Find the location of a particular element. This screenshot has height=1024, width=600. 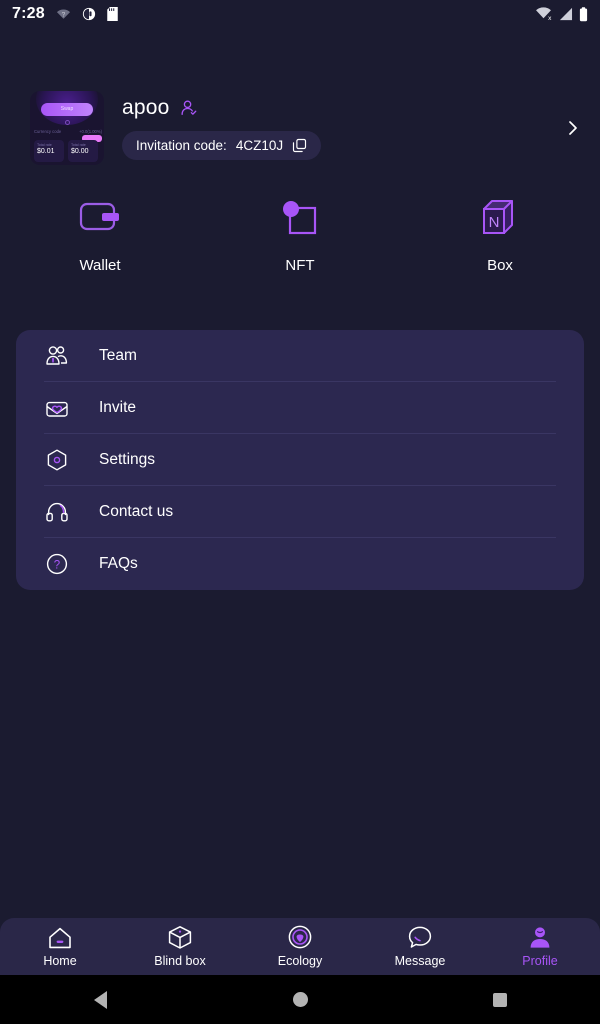

quick-action-wallet: Wallet is located at coordinates (100, 234).